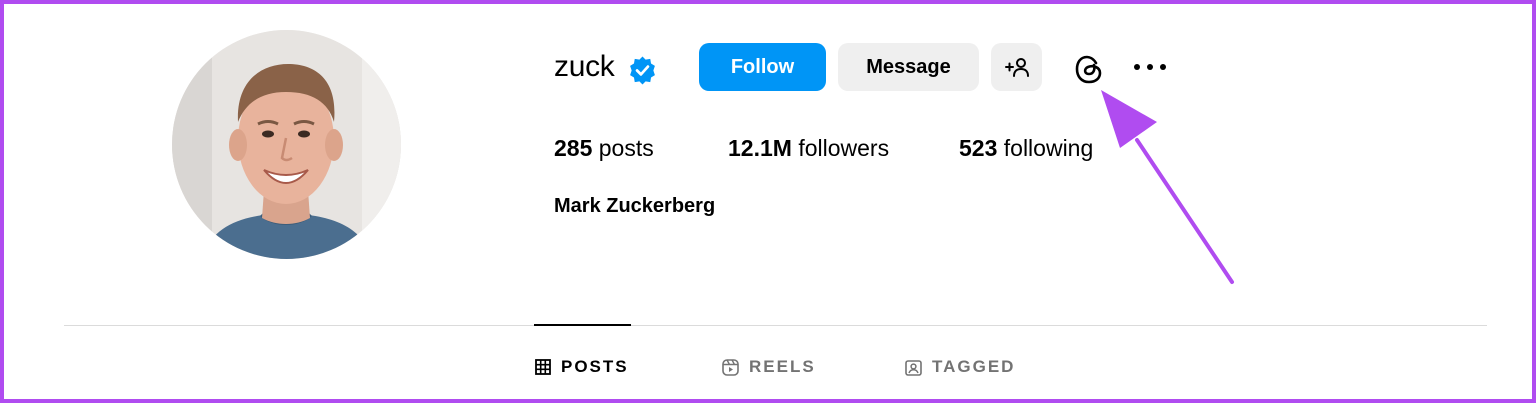  What do you see at coordinates (1045, 148) in the screenshot?
I see `following-label: following` at bounding box center [1045, 148].